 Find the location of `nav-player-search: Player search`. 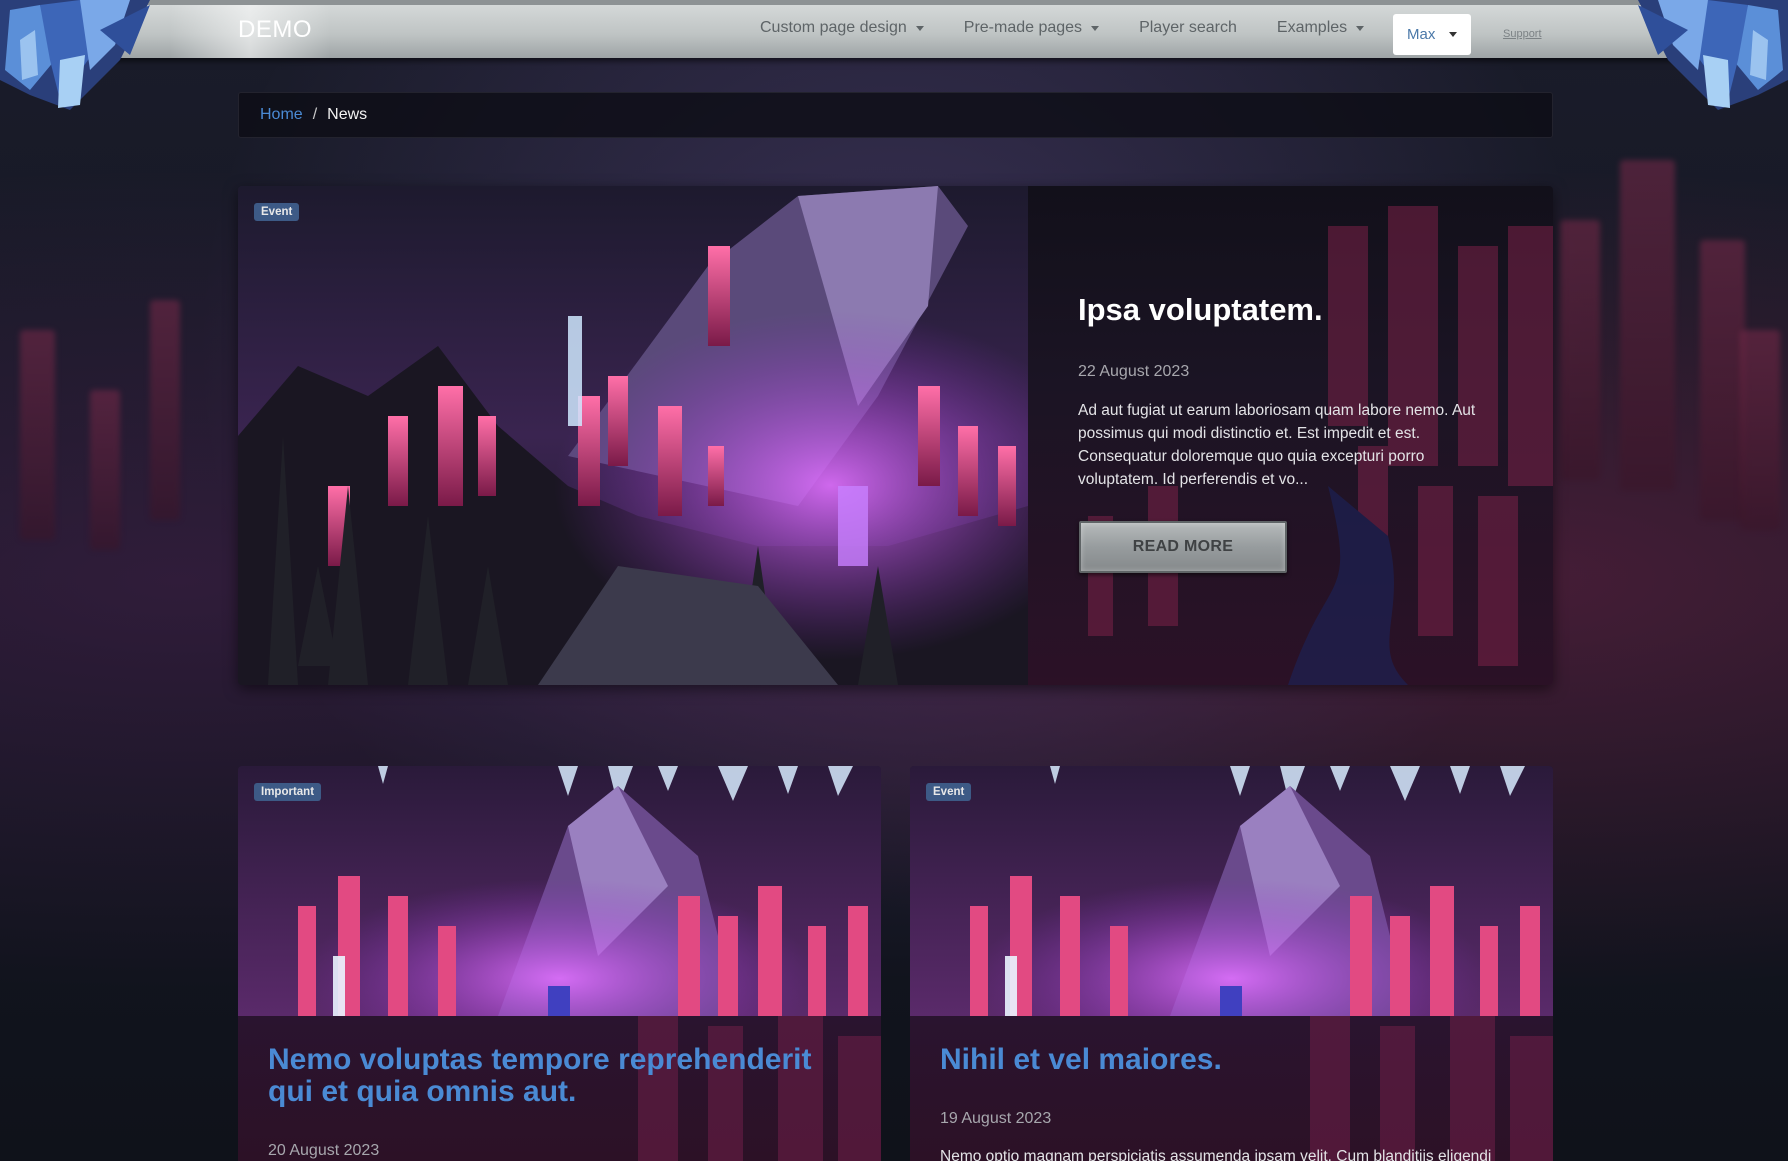

nav-player-search: Player search is located at coordinates (1188, 28).